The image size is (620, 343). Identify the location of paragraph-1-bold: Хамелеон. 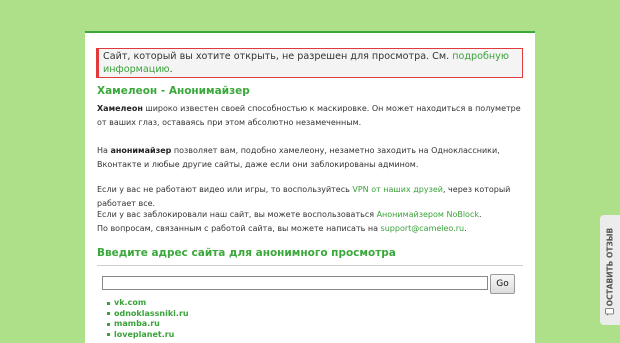
(120, 108).